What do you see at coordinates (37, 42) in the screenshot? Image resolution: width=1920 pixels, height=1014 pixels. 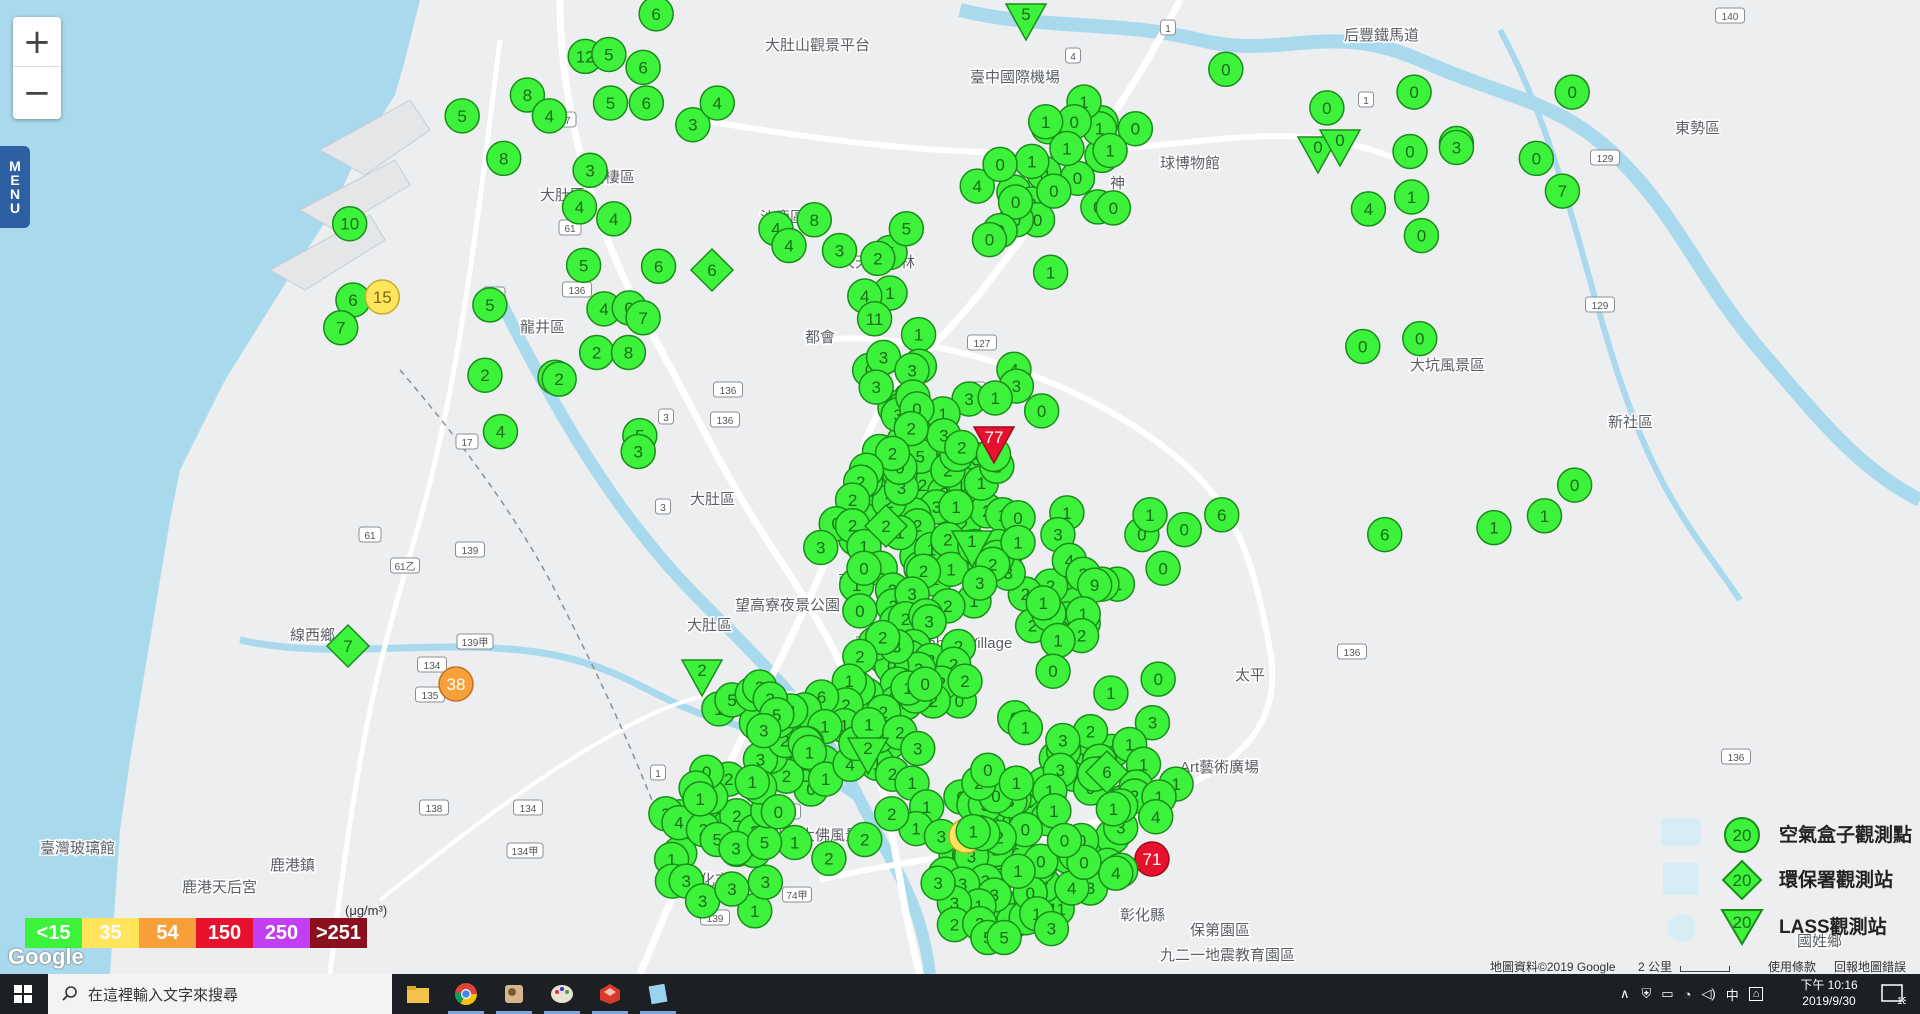 I see `zoom-in-button: +` at bounding box center [37, 42].